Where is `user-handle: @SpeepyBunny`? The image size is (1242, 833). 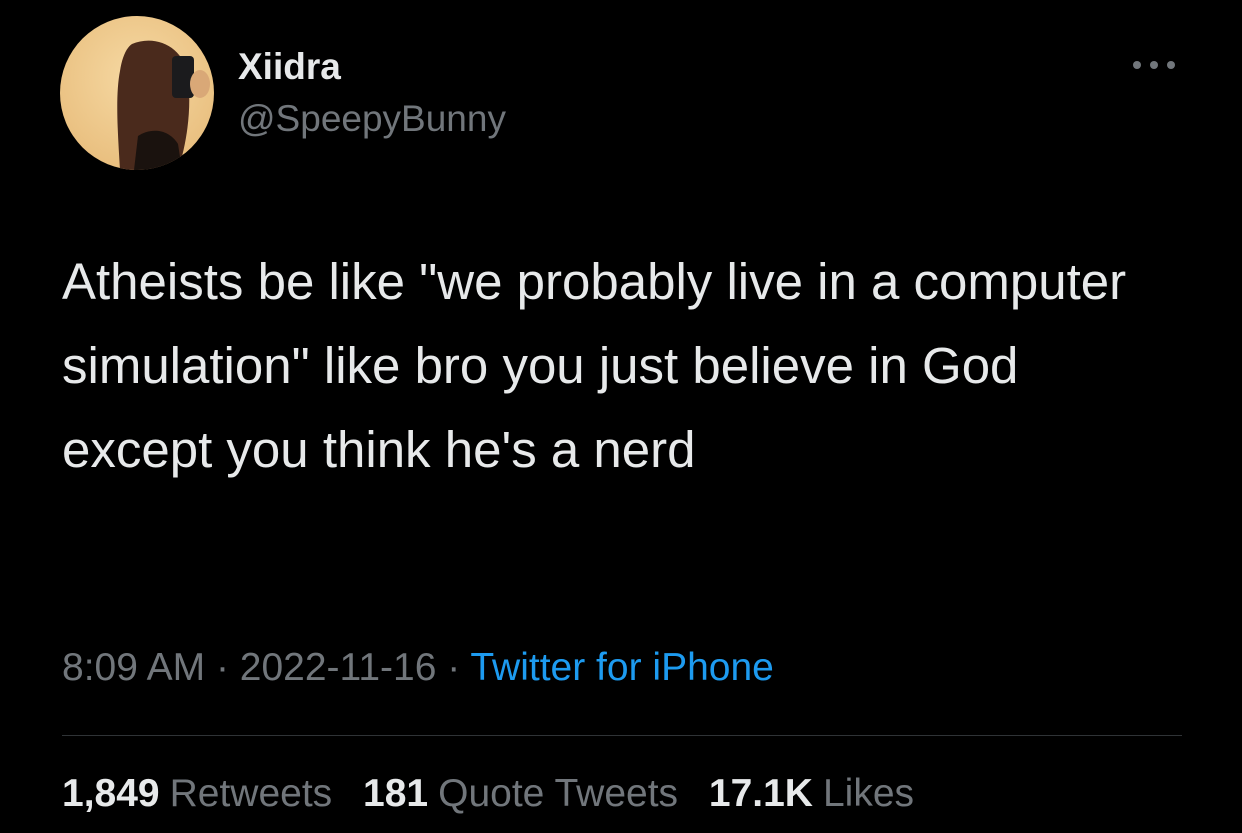
user-handle: @SpeepyBunny is located at coordinates (372, 119).